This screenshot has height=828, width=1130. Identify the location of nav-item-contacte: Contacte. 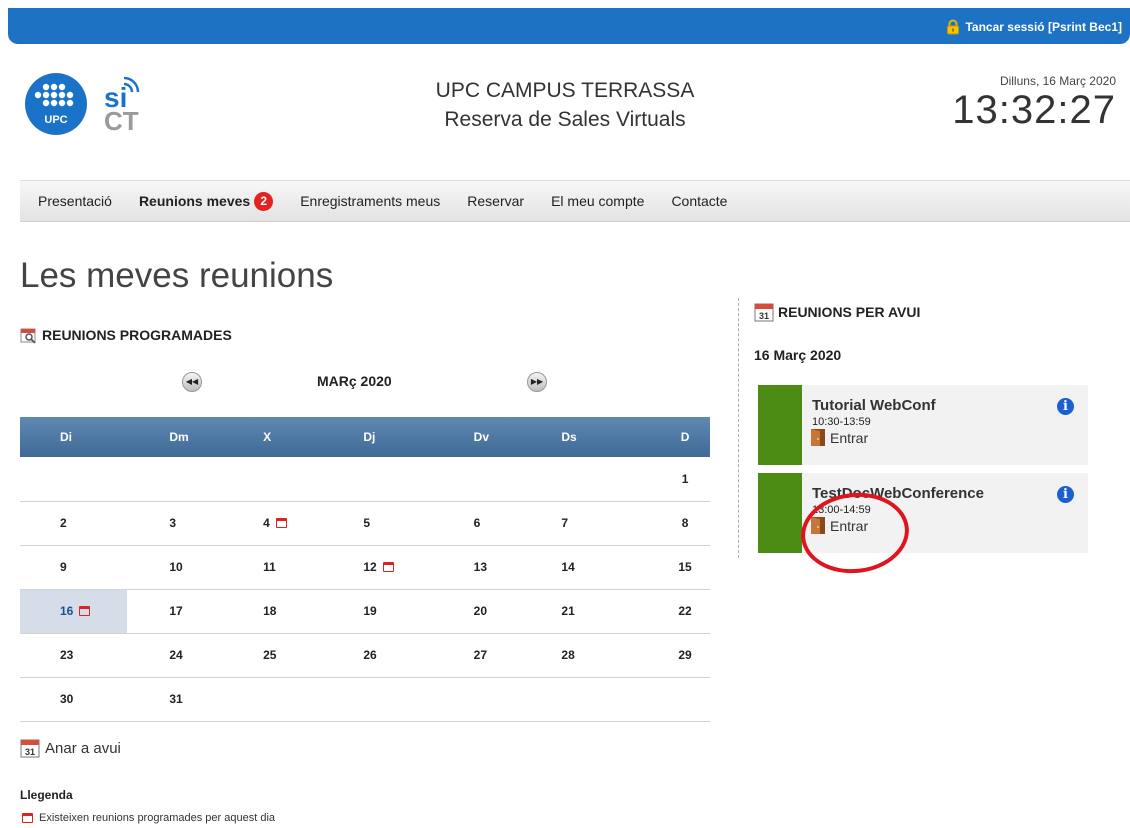
(699, 201).